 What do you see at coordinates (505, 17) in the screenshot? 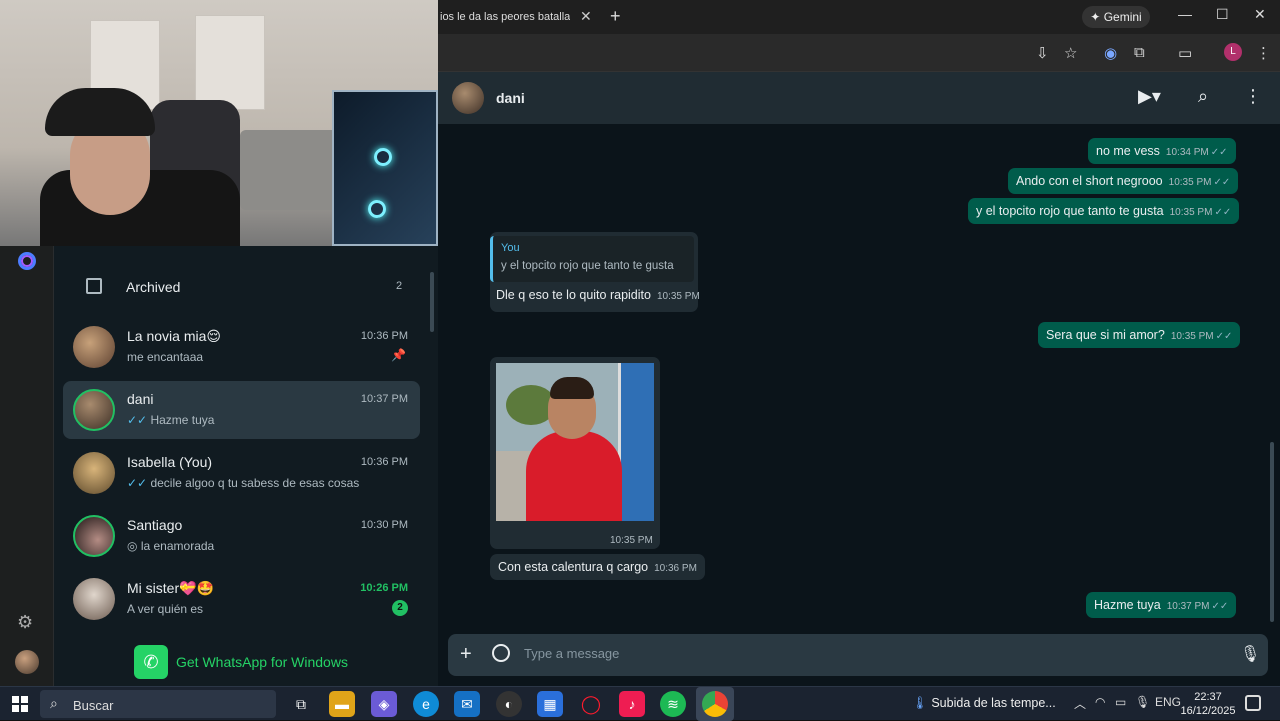
I see `tab-title: ios le da las peores batallas a` at bounding box center [505, 17].